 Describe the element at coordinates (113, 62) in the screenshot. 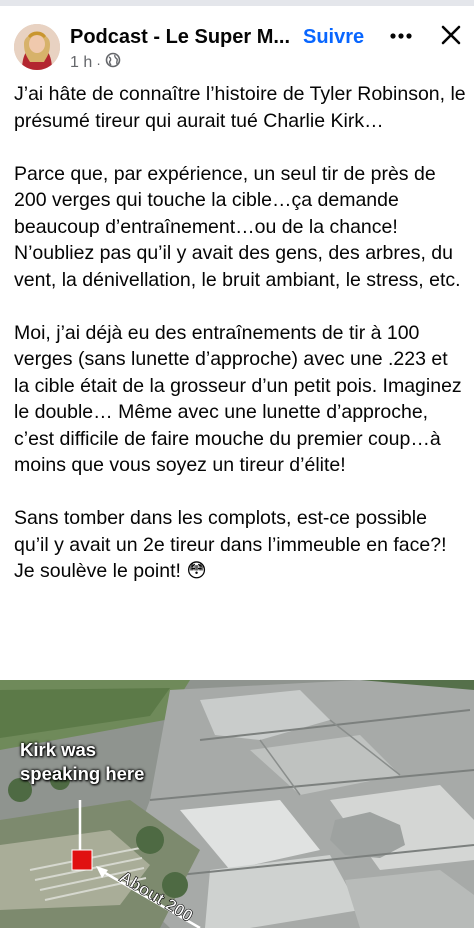

I see `globe-icon` at that location.